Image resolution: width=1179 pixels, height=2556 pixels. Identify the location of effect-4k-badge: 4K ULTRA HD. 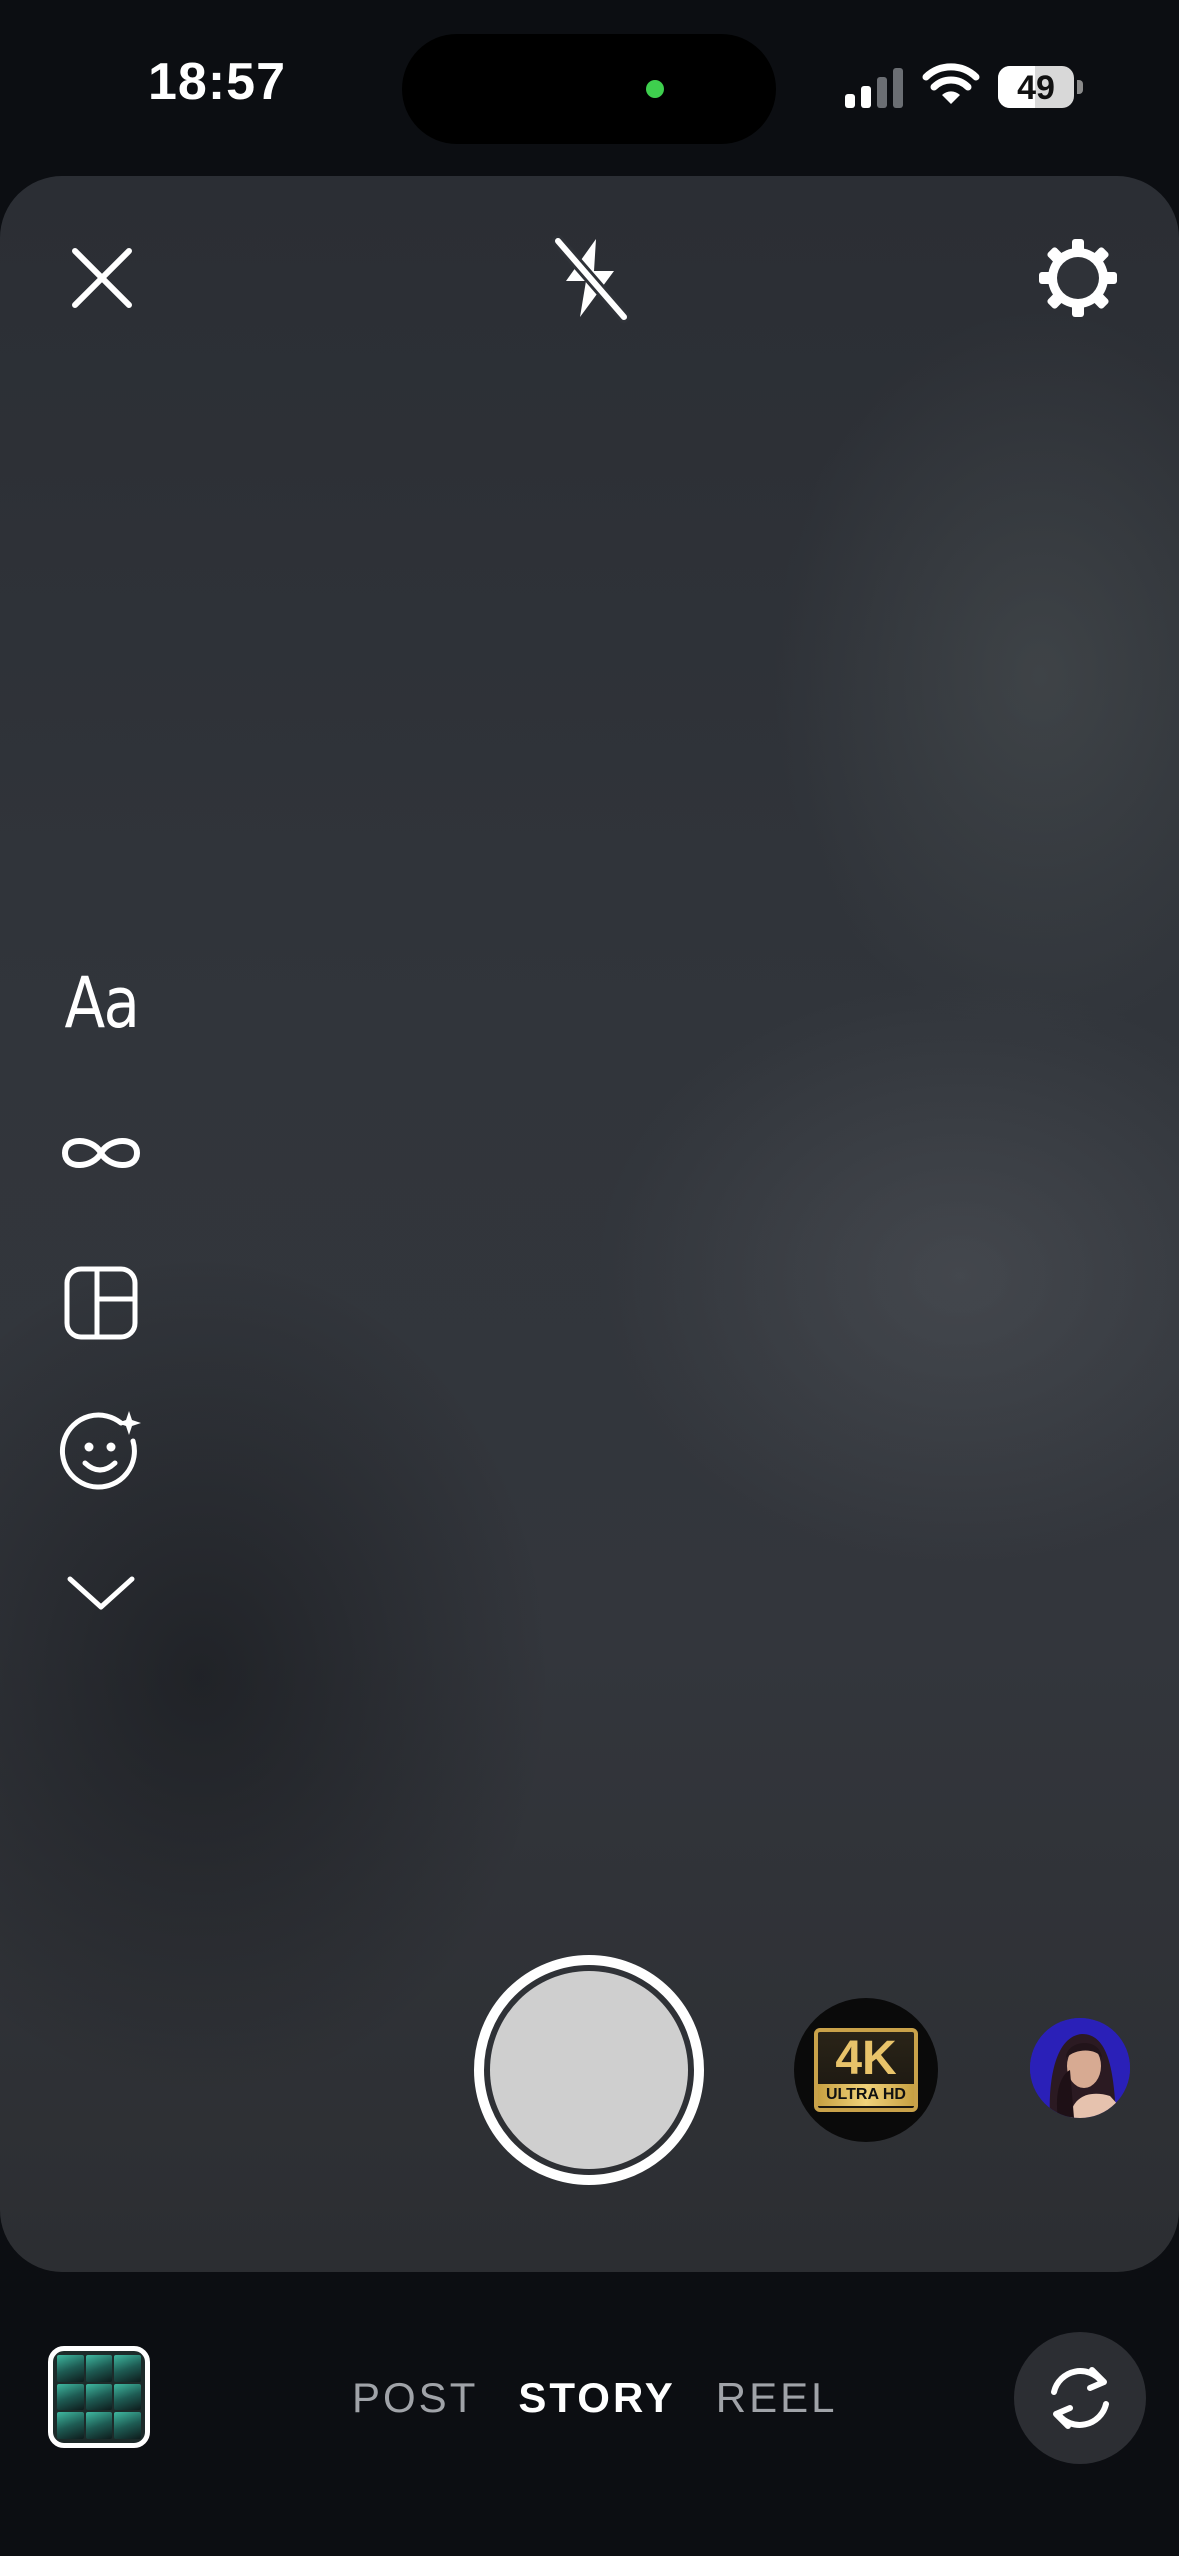
(866, 2070).